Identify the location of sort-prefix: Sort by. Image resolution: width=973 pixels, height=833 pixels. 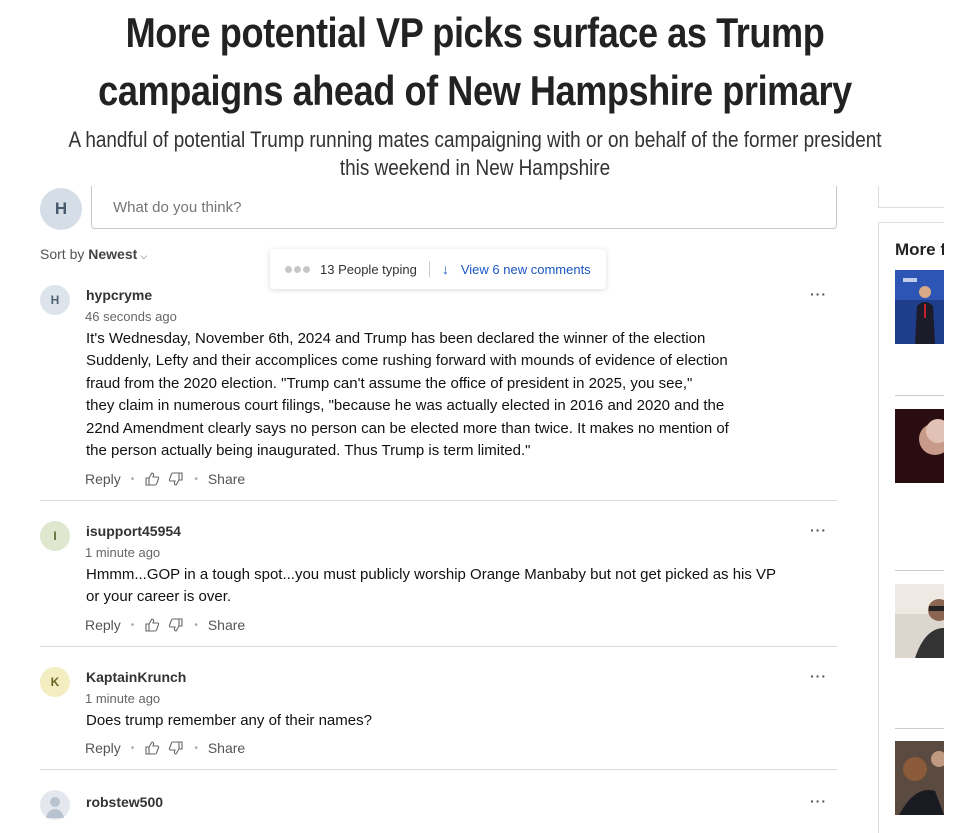
(62, 254).